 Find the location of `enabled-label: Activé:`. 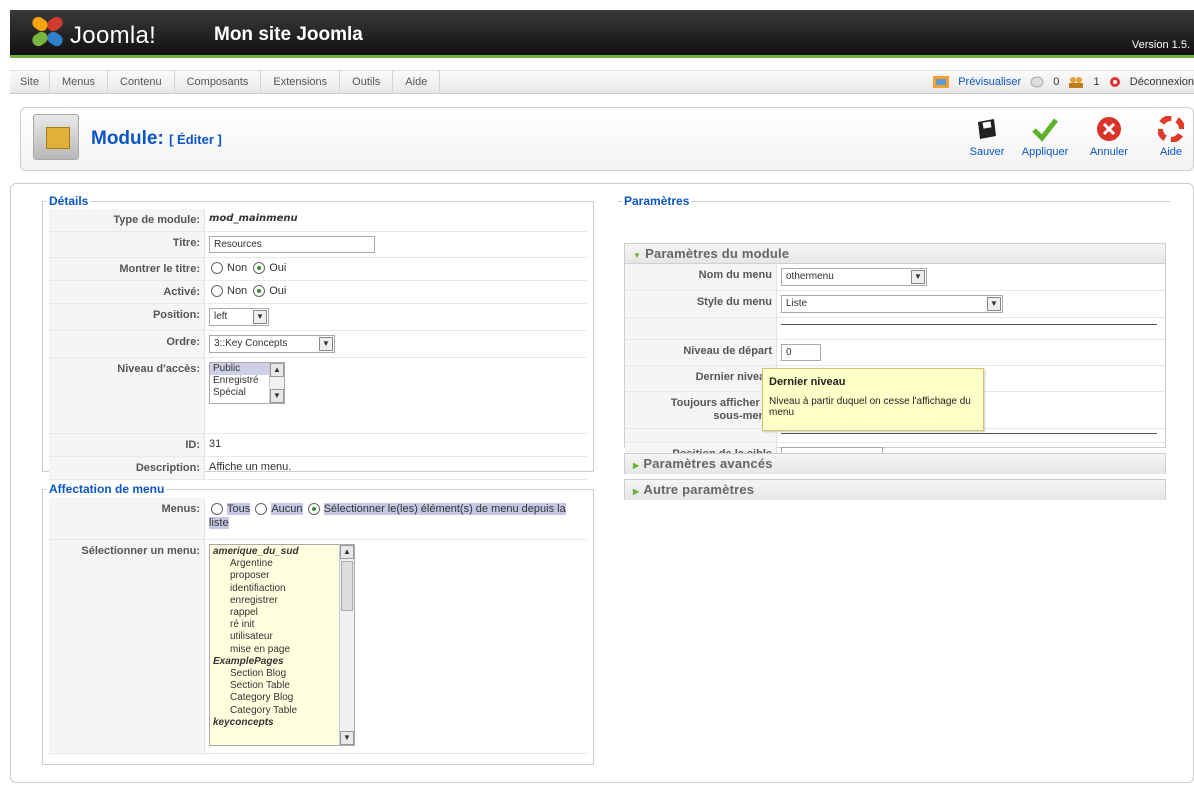

enabled-label: Activé: is located at coordinates (127, 292).